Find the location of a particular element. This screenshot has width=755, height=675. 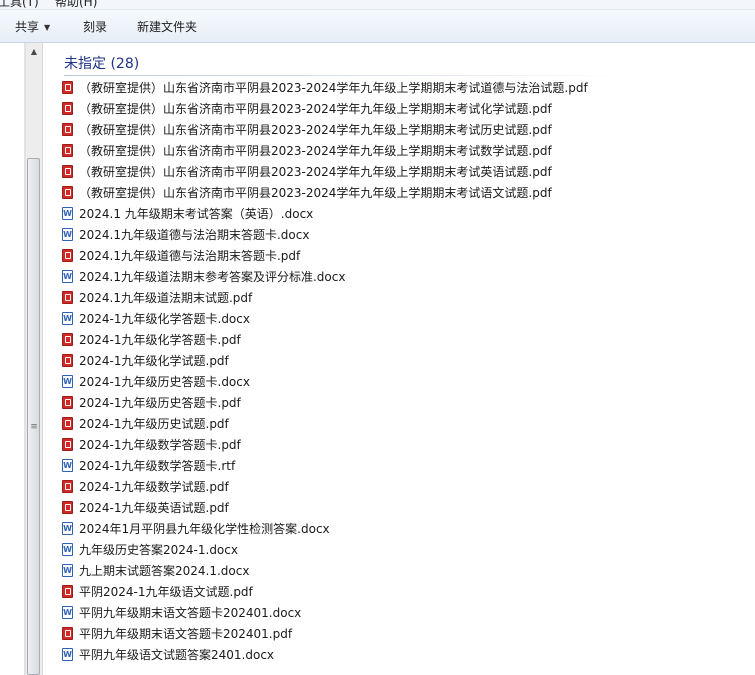

file-row: 2024年1月平阴县九年级化学性检测答案.docx is located at coordinates (325, 528).